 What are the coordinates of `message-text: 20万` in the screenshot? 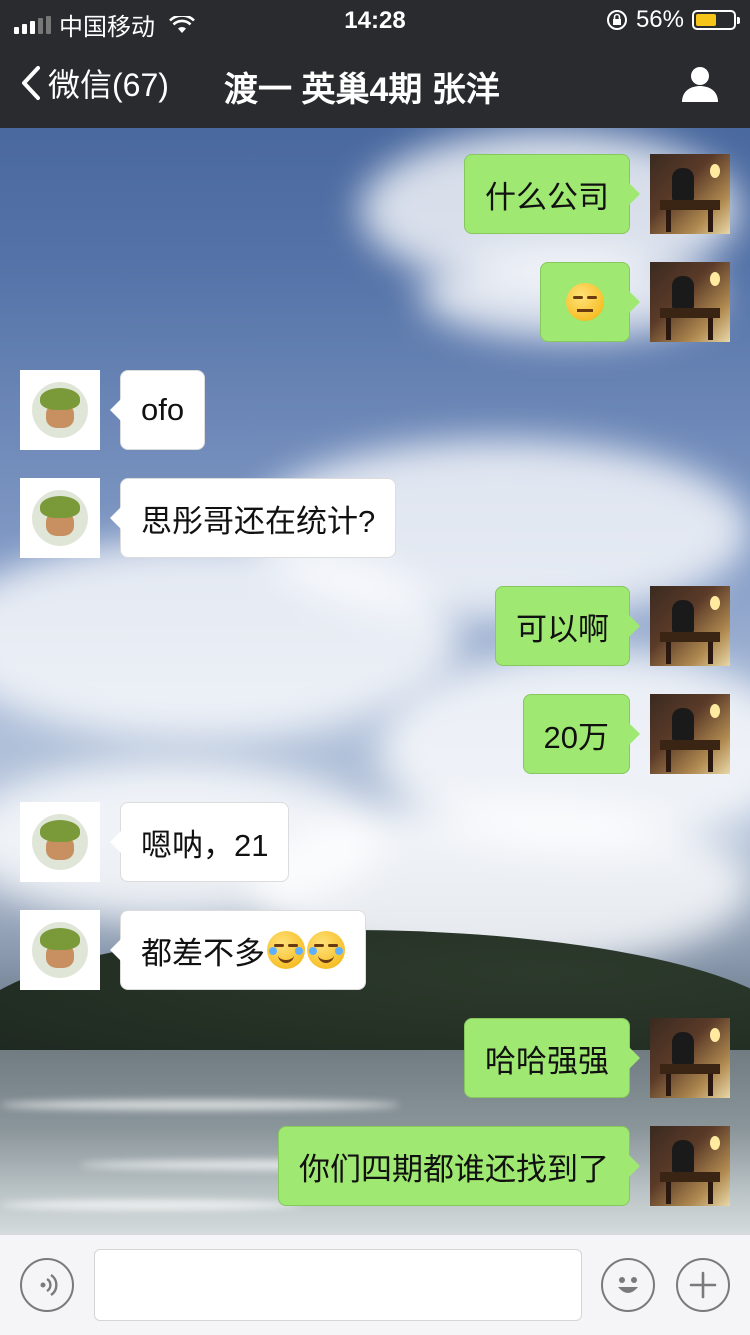 It's located at (576, 737).